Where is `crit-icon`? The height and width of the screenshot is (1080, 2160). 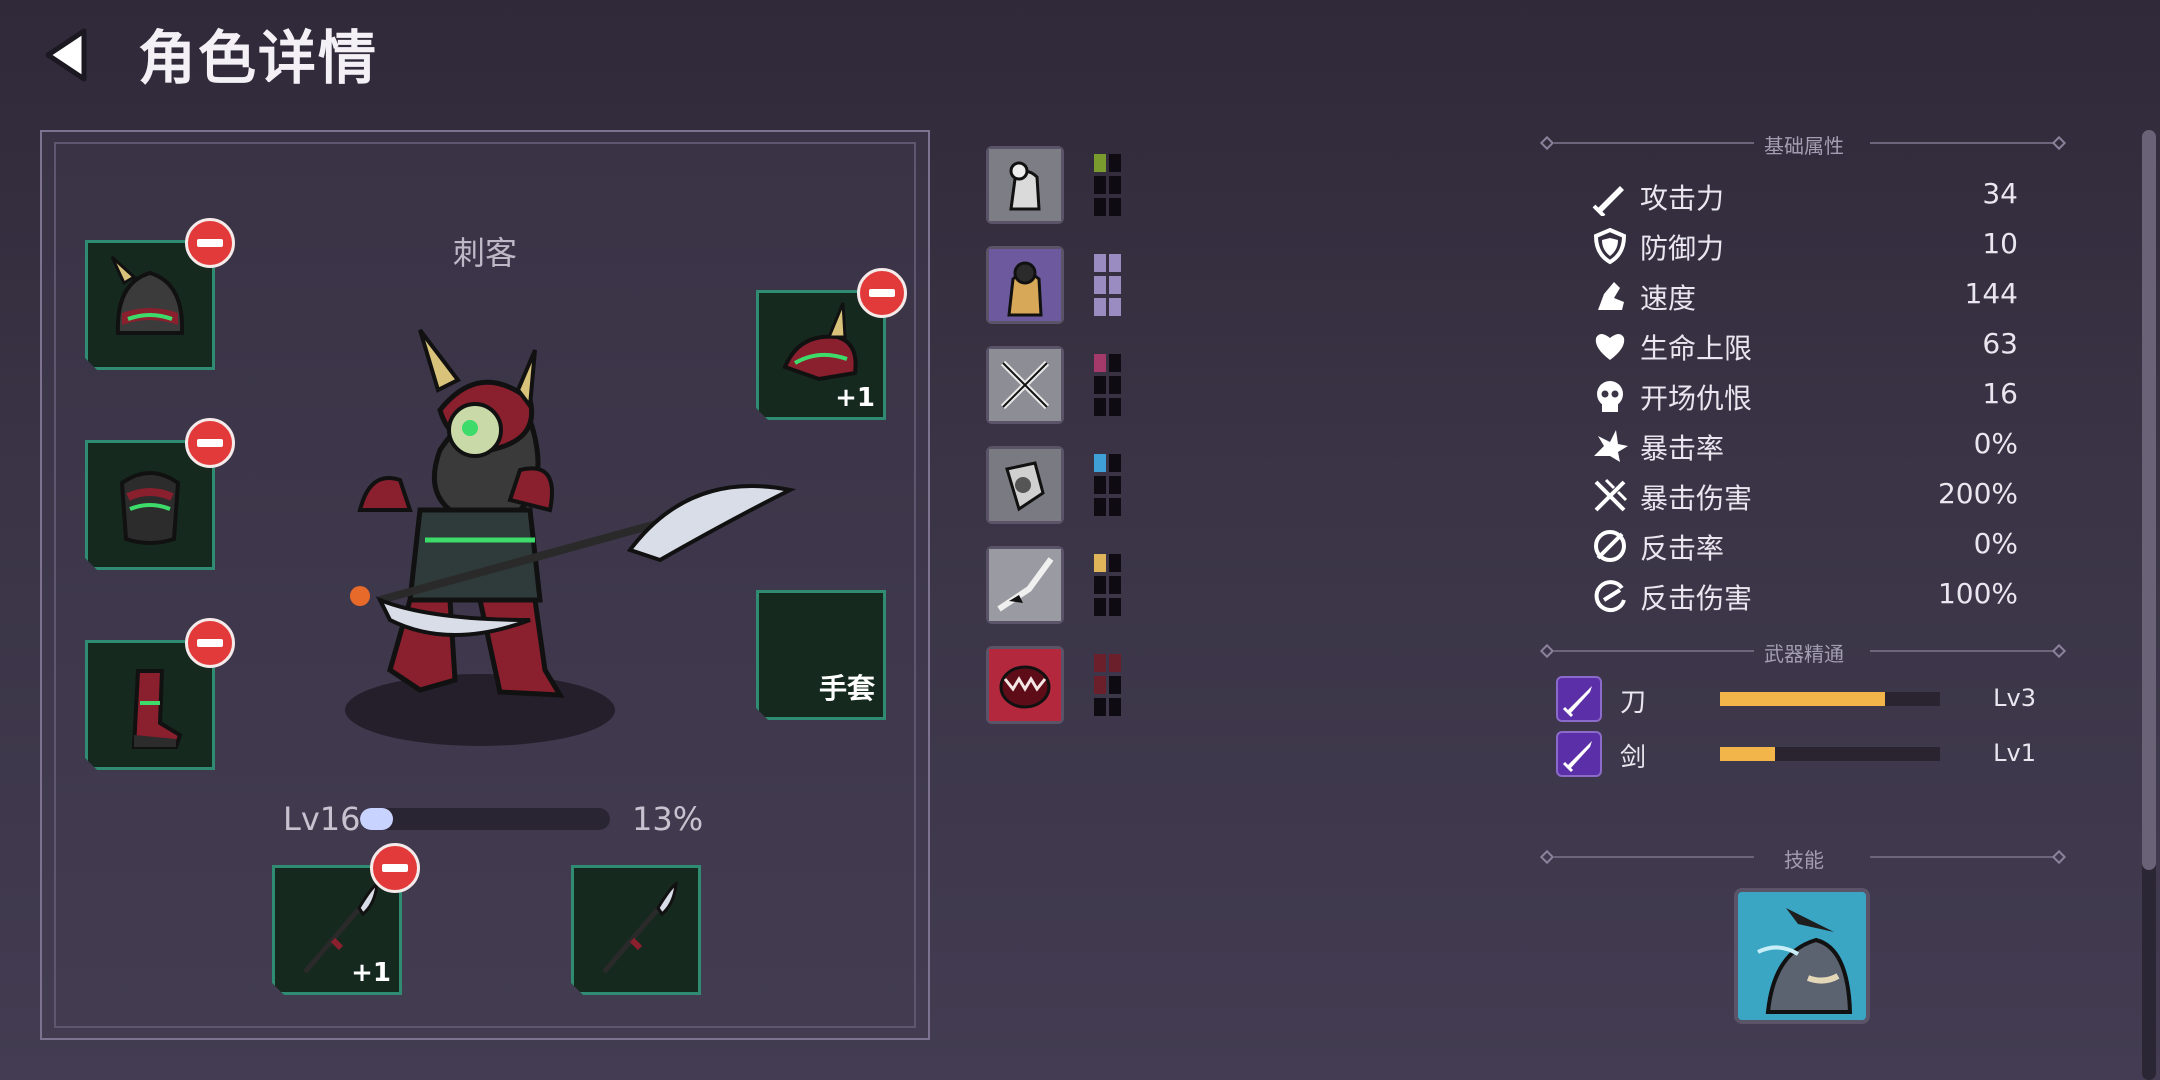
crit-icon is located at coordinates (1610, 446).